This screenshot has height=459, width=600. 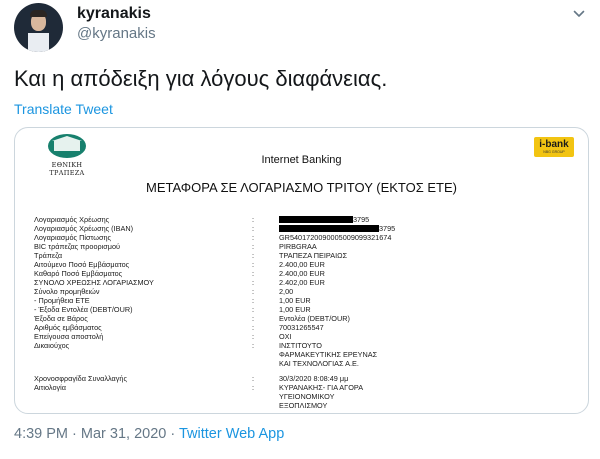 What do you see at coordinates (298, 246) in the screenshot?
I see `row-value: PIRBGRAA` at bounding box center [298, 246].